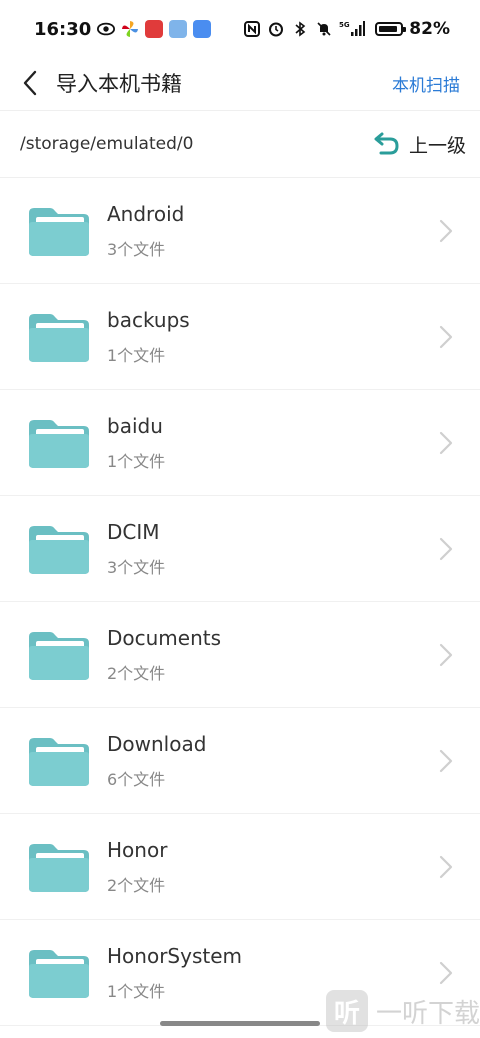  I want to click on status-bar: 16:30 5G 82%, so click(240, 29).